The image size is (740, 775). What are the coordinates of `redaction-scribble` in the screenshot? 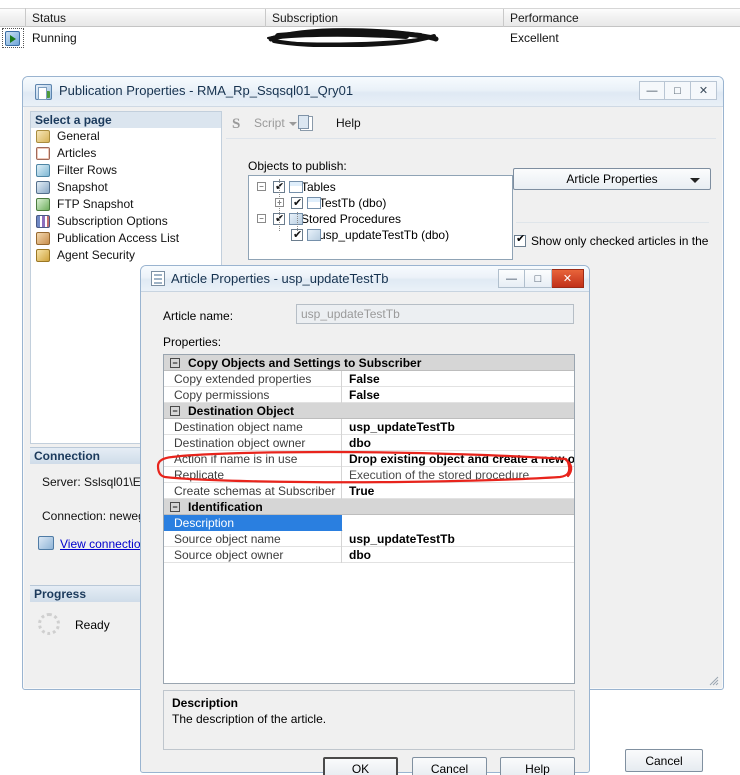 It's located at (353, 37).